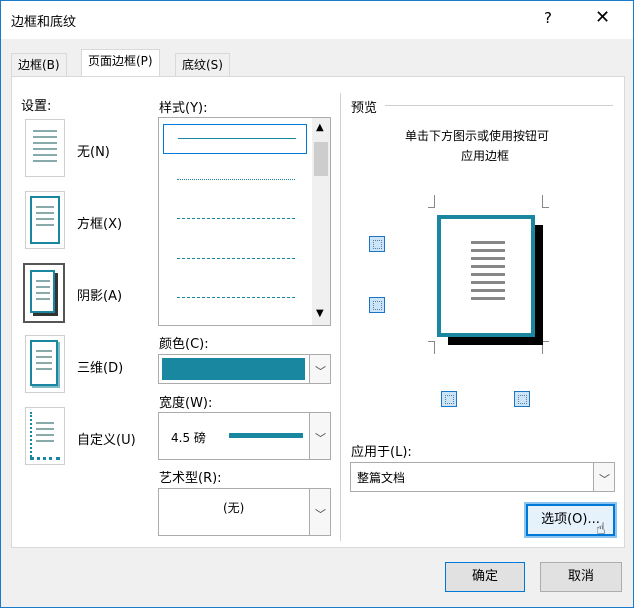 This screenshot has height=608, width=634. Describe the element at coordinates (235, 139) in the screenshot. I see `style-item-solid` at that location.